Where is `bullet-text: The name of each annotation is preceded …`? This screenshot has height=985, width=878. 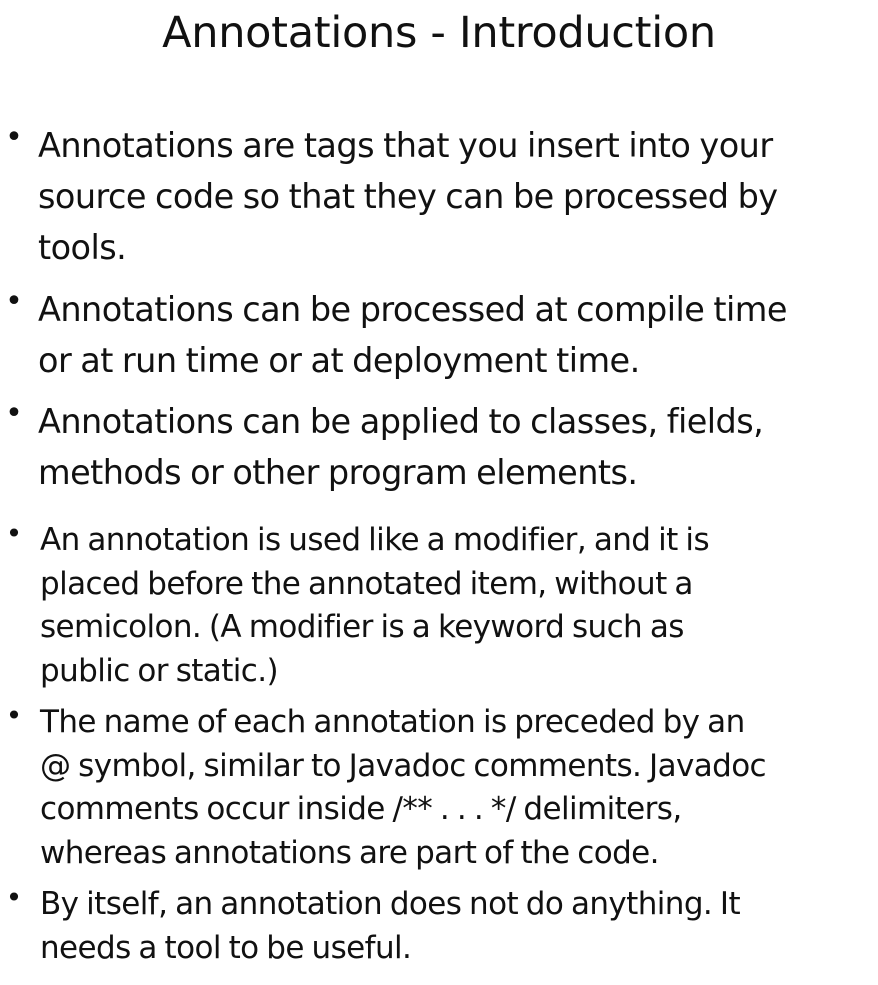
bullet-text: The name of each annotation is preceded … is located at coordinates (403, 787).